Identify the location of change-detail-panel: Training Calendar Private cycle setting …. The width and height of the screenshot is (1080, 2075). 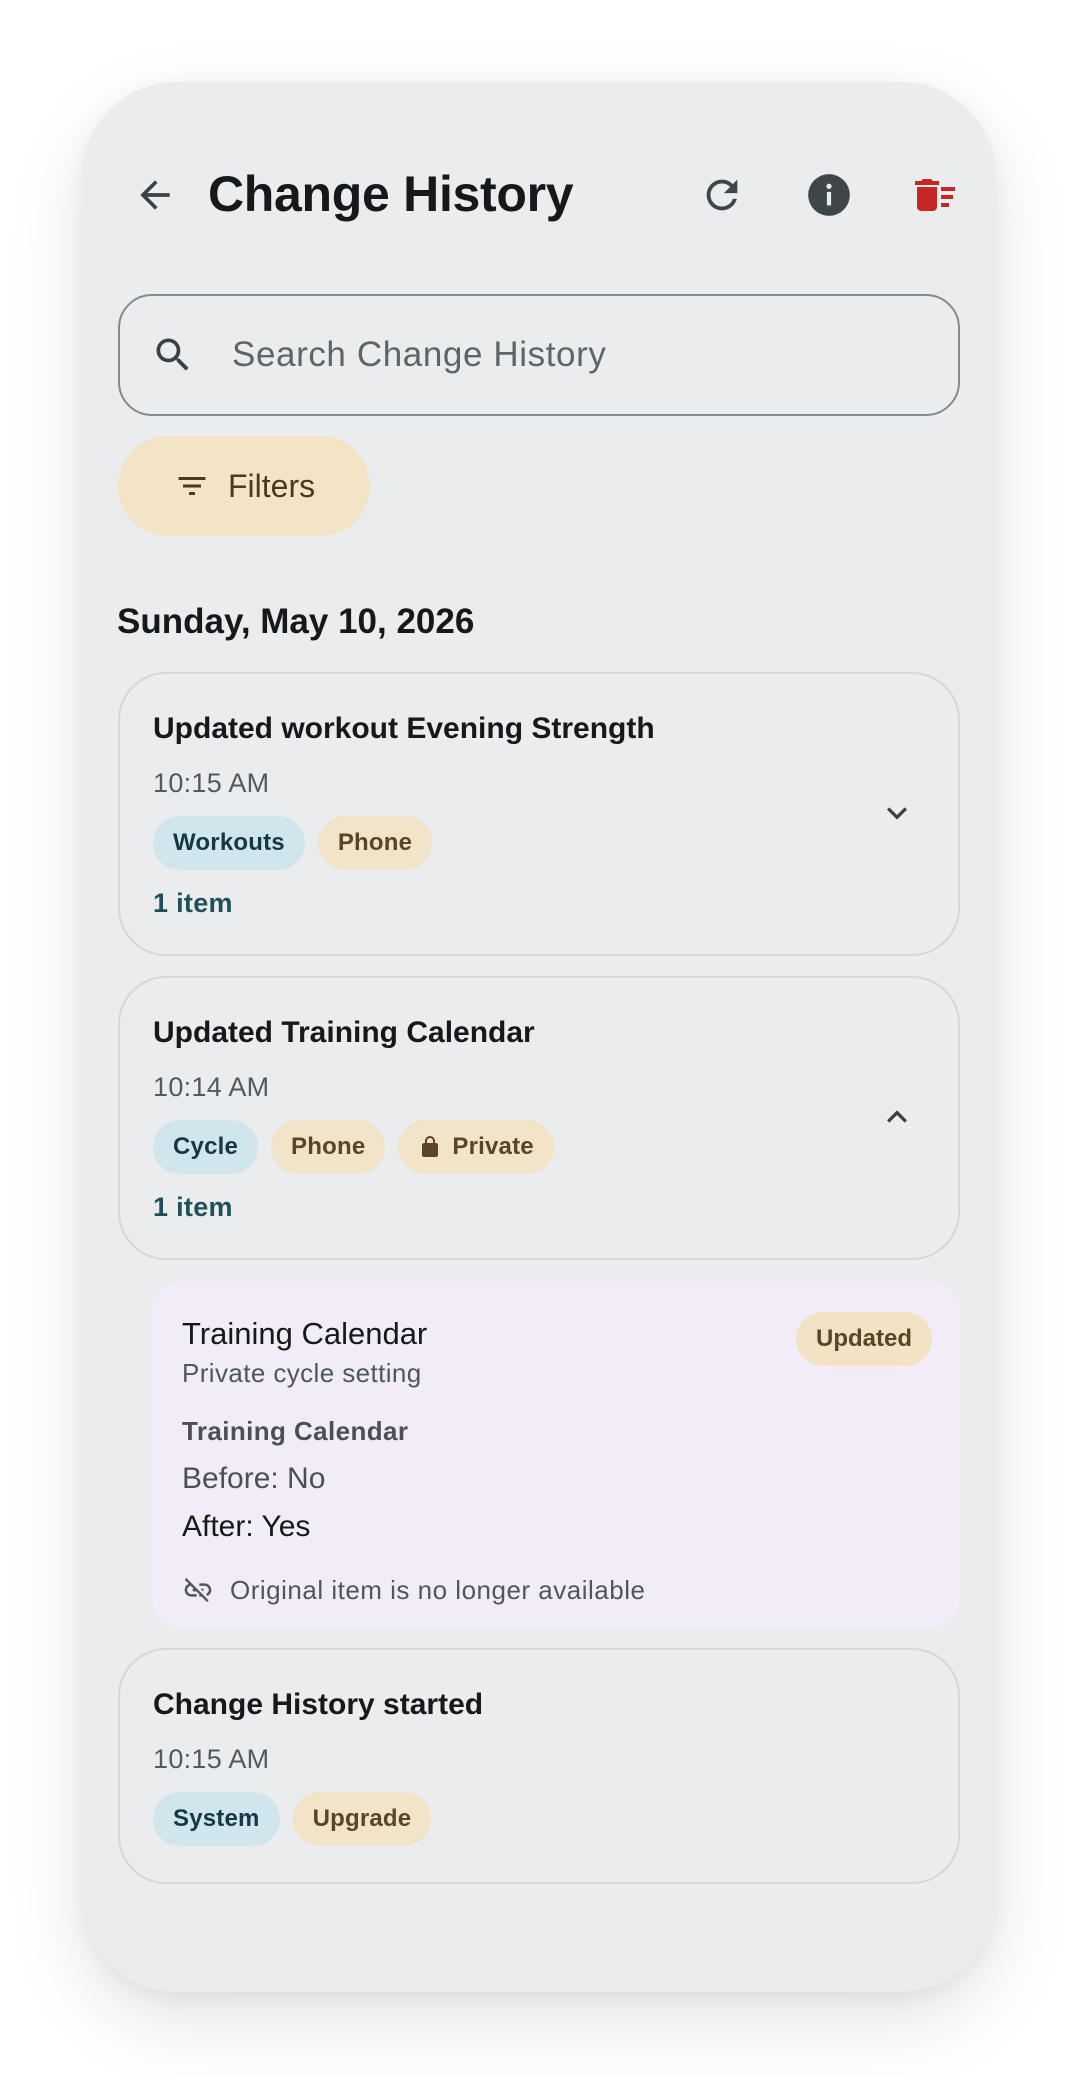
(556, 1455).